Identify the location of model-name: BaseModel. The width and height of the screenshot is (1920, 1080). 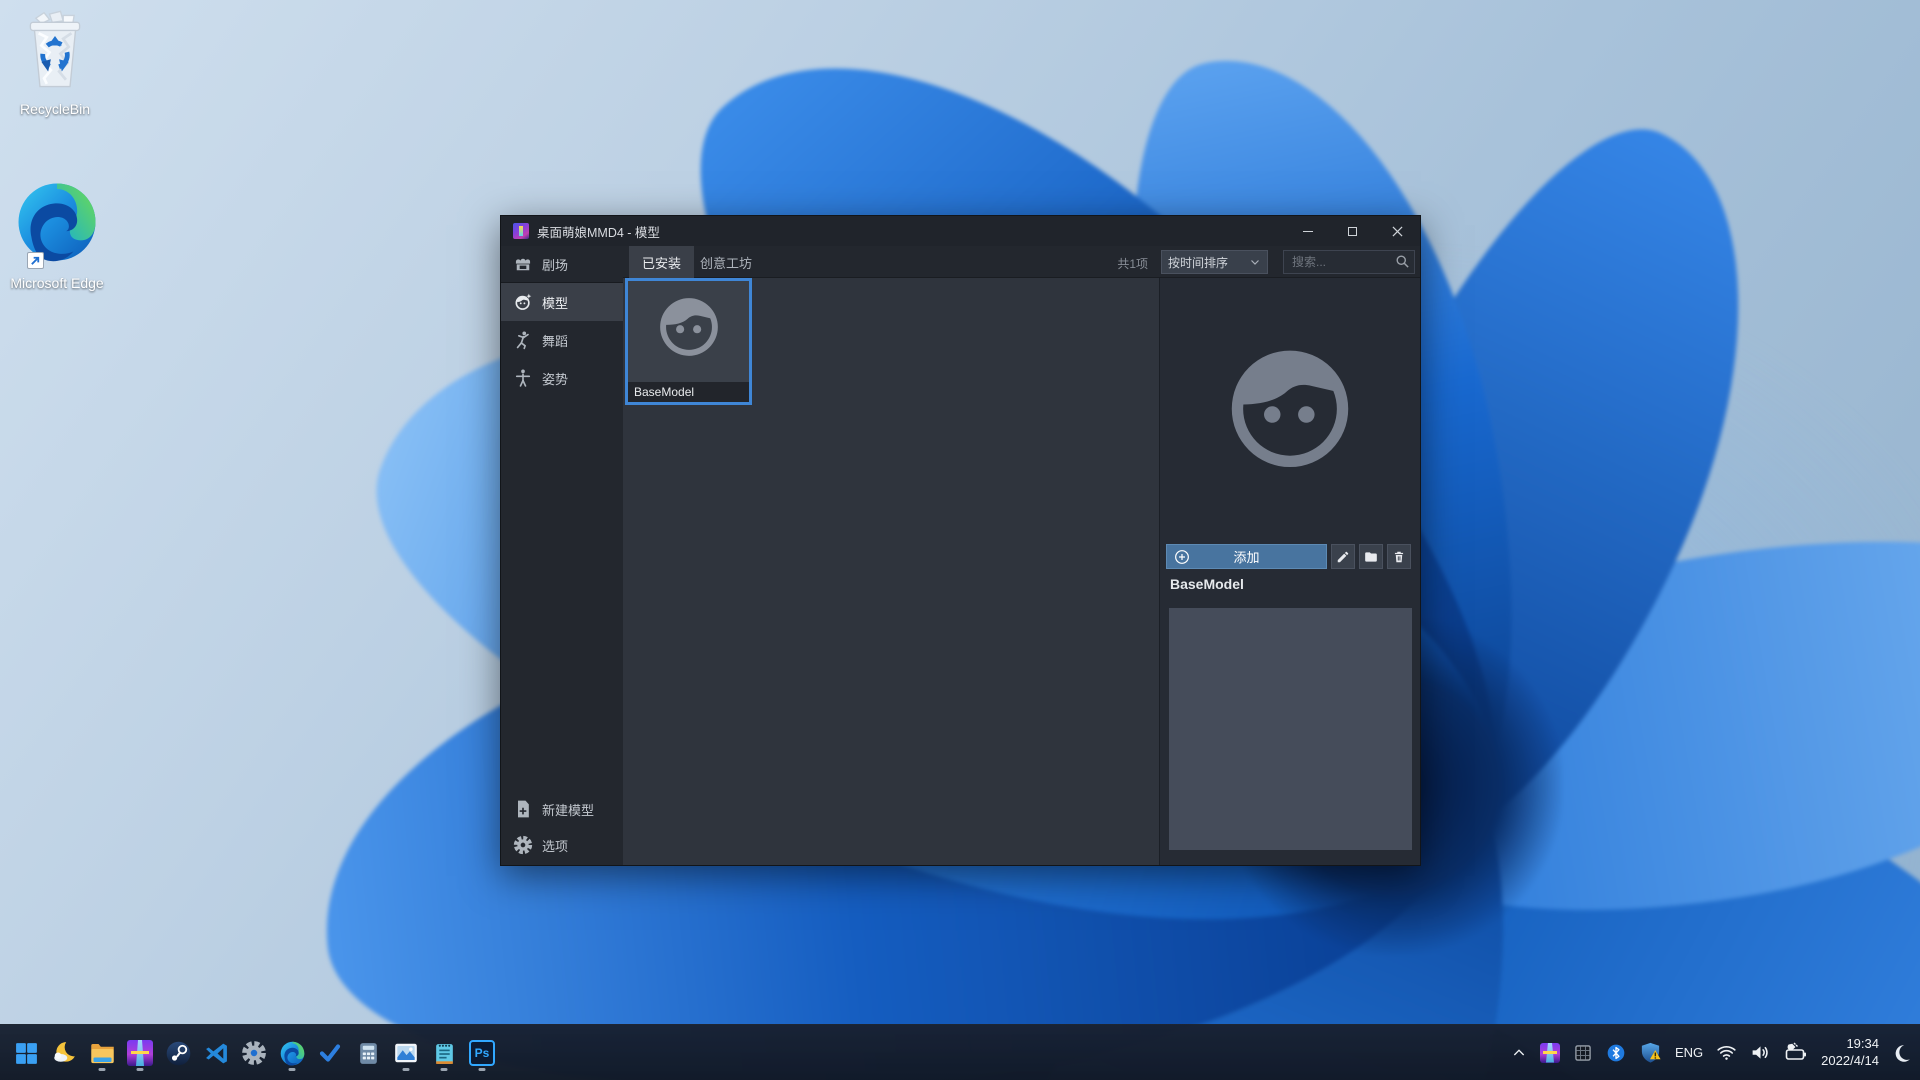
(1207, 584).